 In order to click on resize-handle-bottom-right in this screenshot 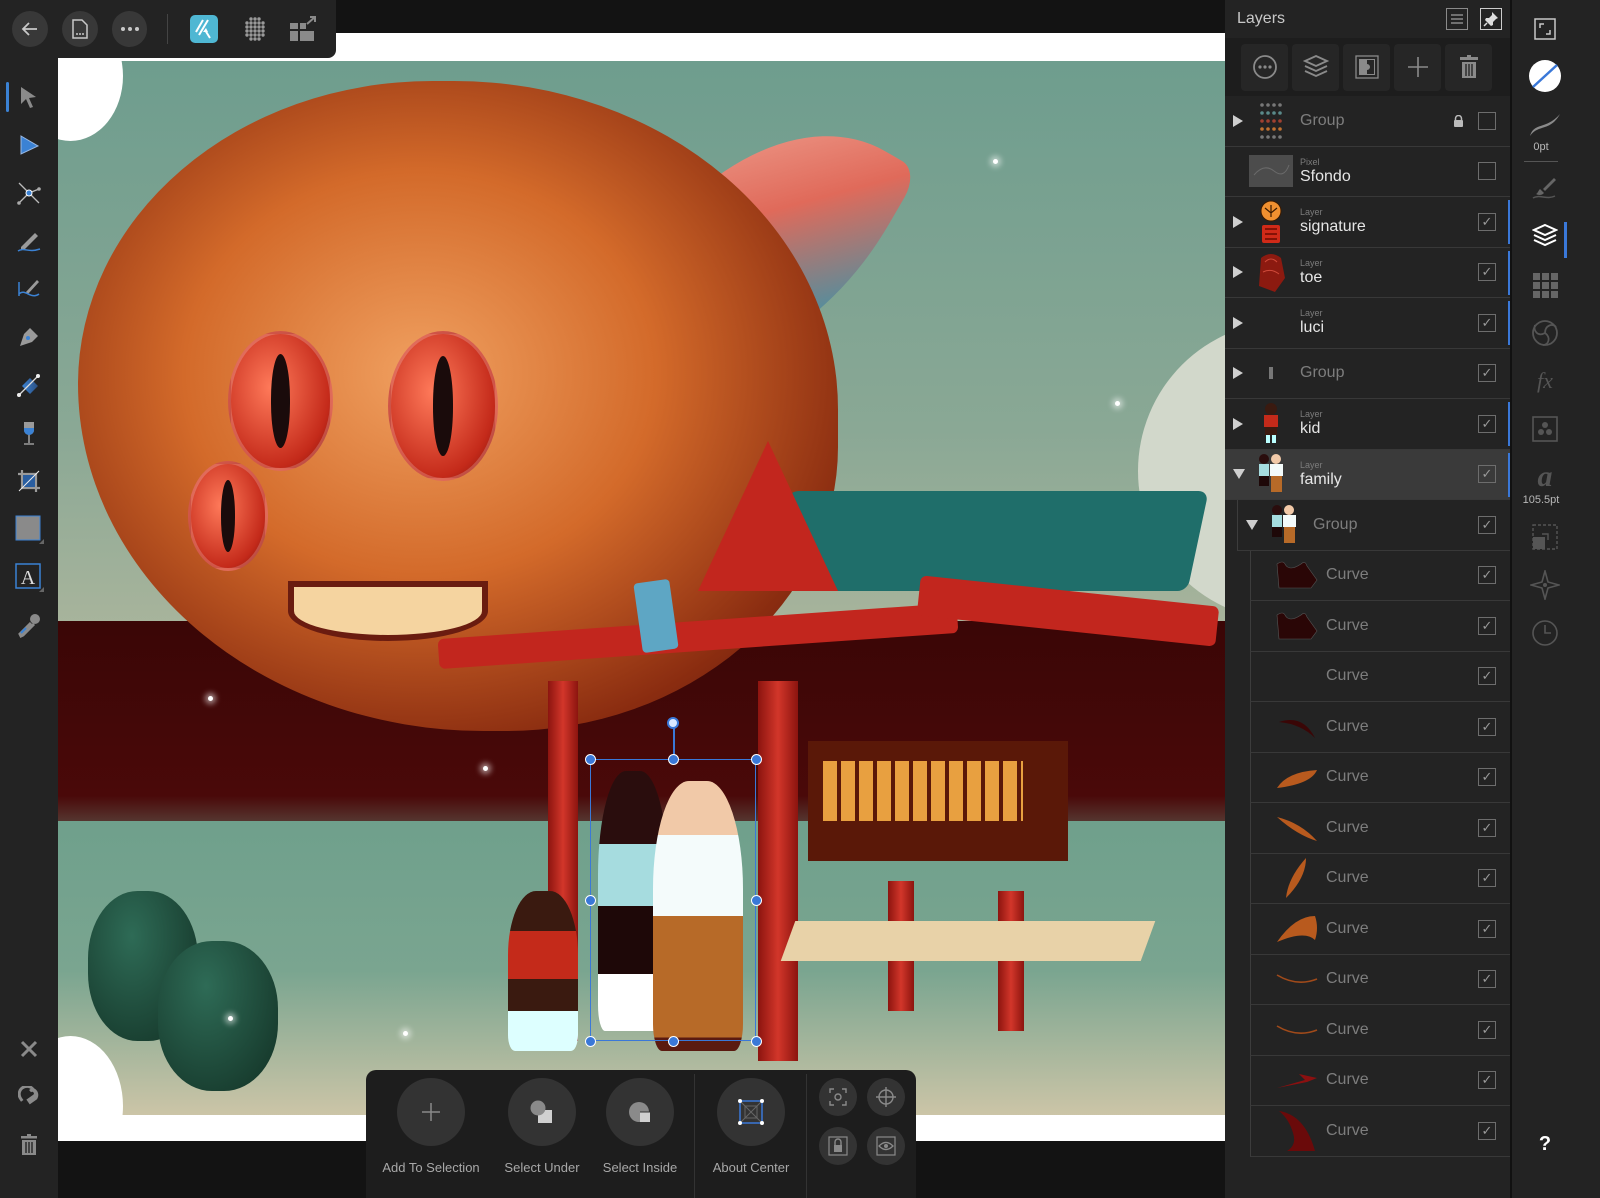, I will do `click(756, 1041)`.